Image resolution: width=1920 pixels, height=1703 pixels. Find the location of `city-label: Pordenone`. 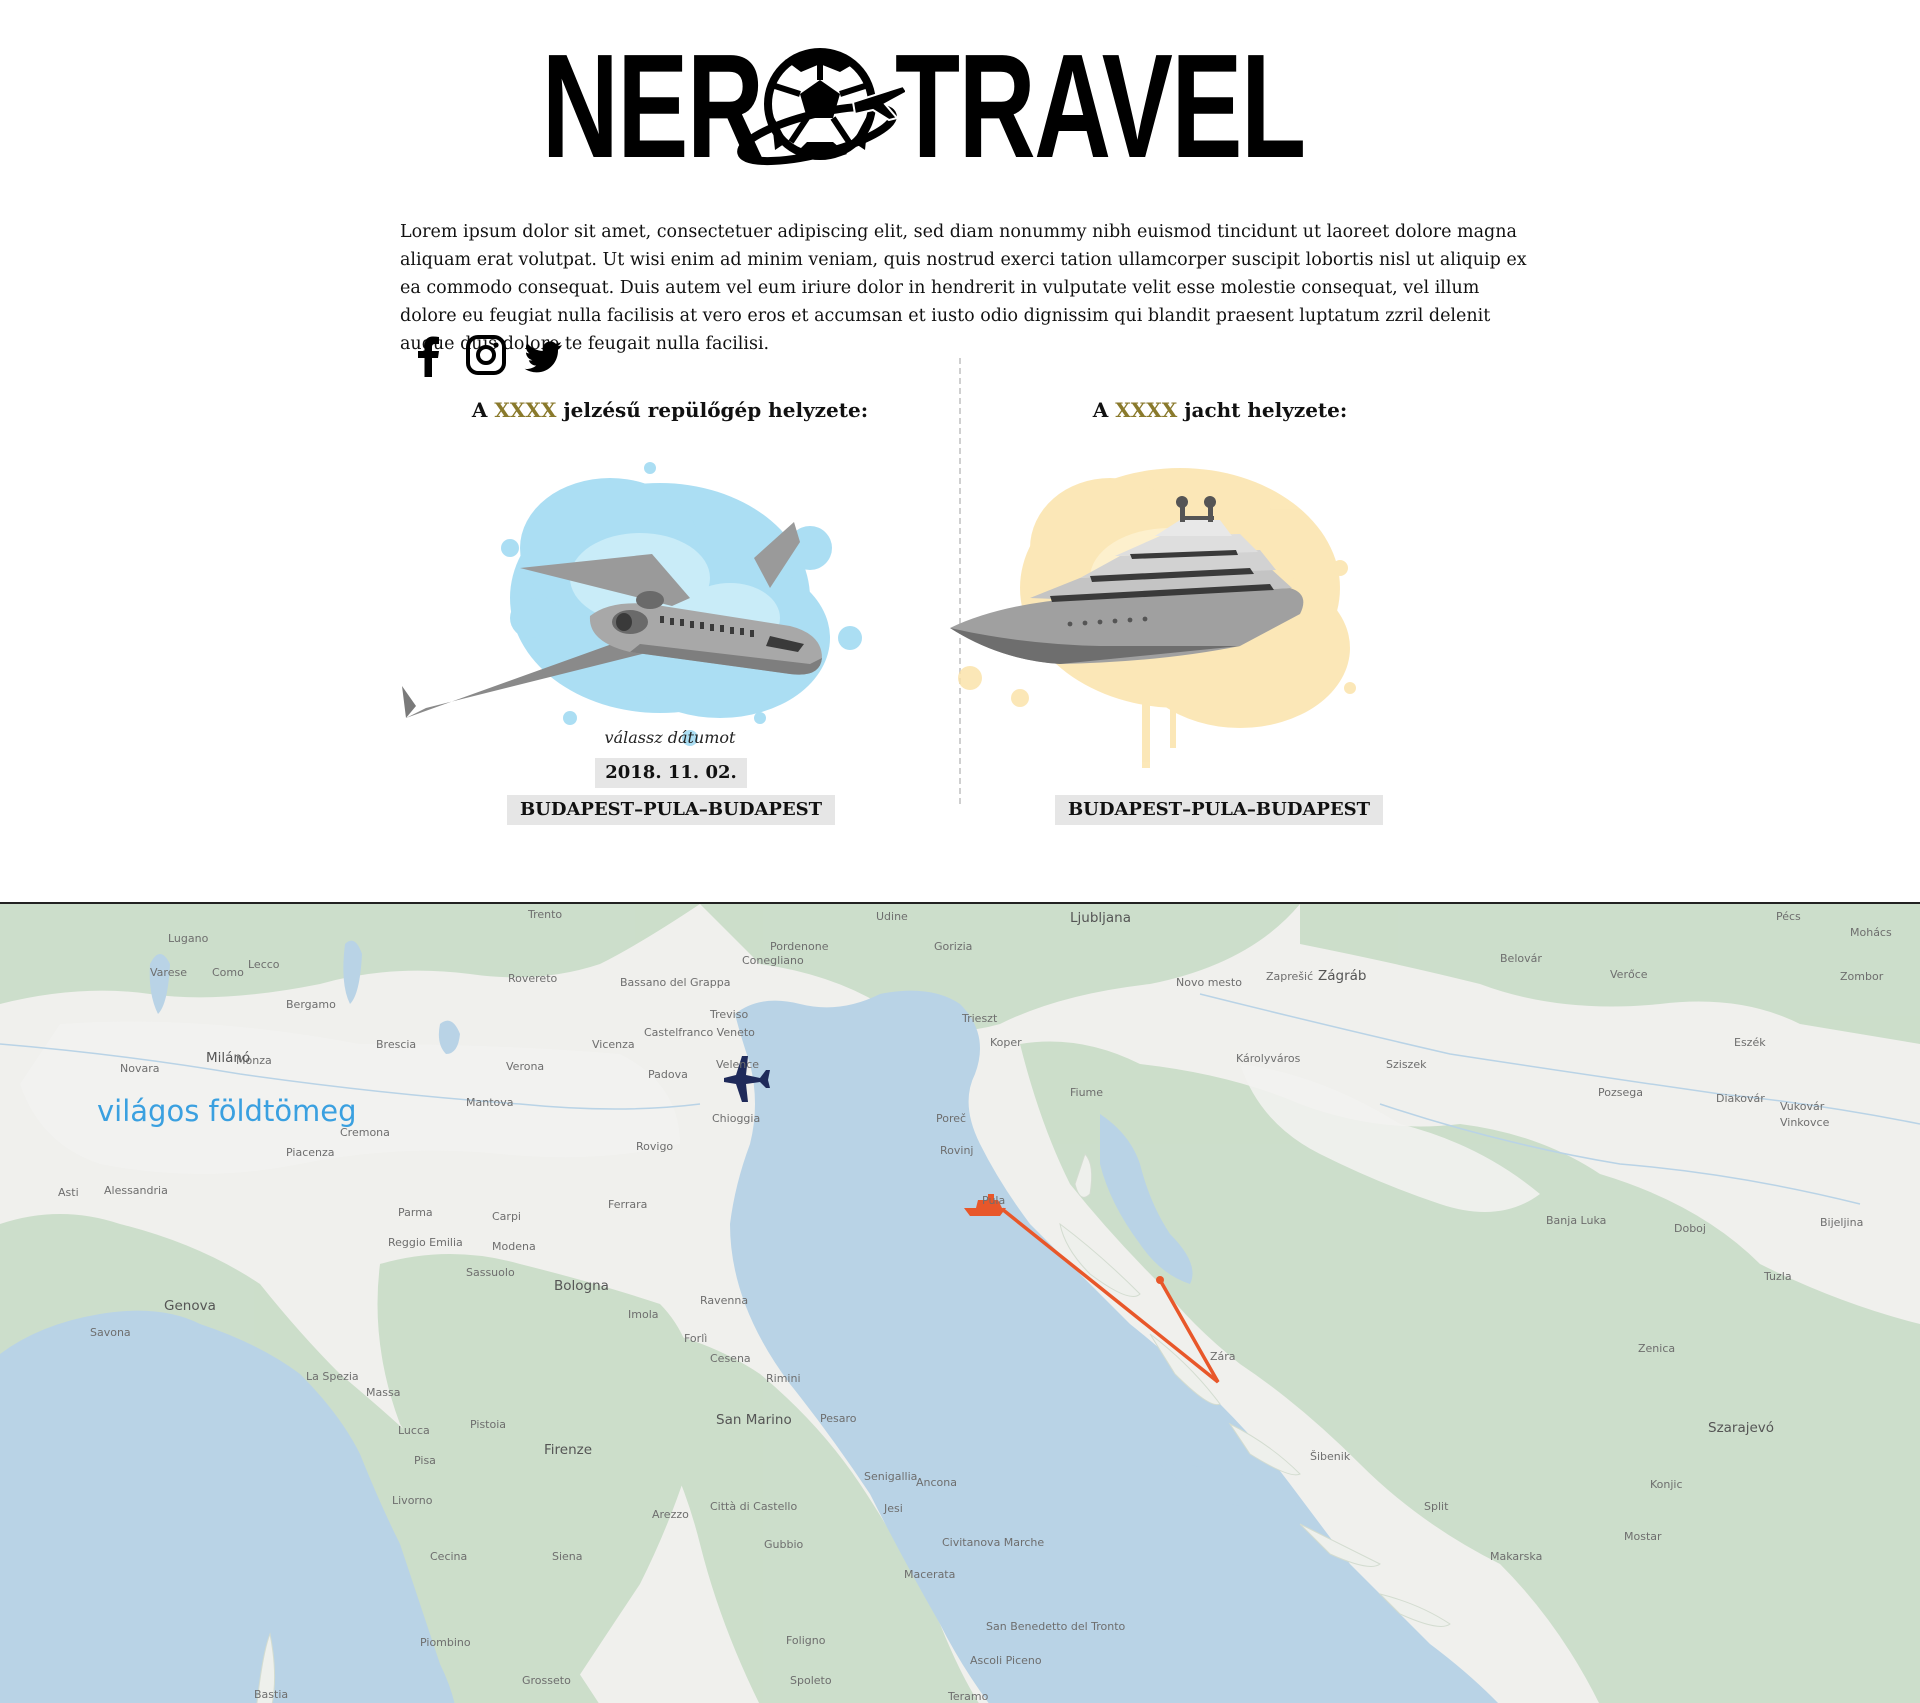

city-label: Pordenone is located at coordinates (799, 946).